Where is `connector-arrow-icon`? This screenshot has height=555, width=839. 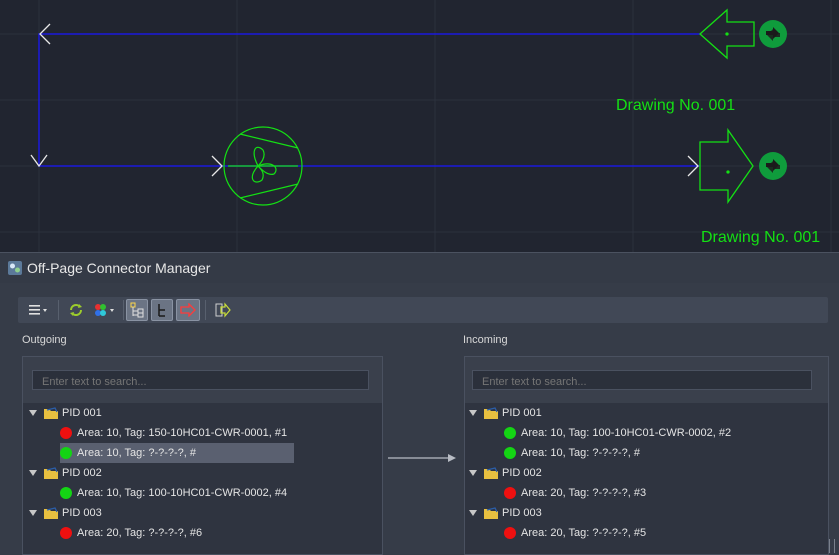
connector-arrow-icon is located at coordinates (188, 310).